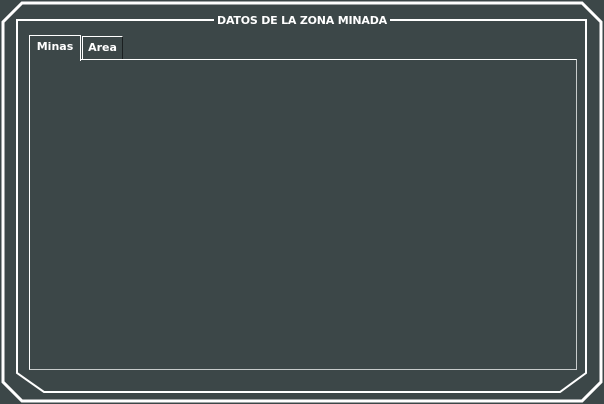  What do you see at coordinates (302, 21) in the screenshot?
I see `panel-title: DATOS DE LA ZONA MINADA` at bounding box center [302, 21].